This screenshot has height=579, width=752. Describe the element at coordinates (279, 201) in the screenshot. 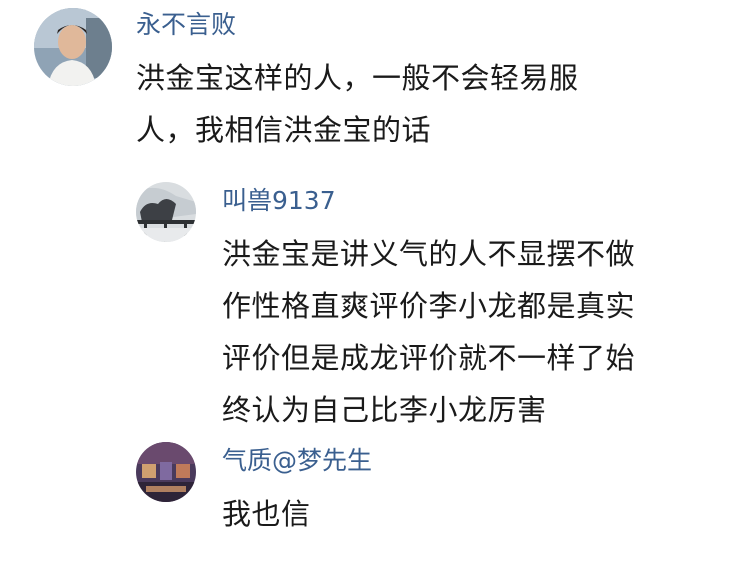

I see `username: 叫兽9137` at that location.